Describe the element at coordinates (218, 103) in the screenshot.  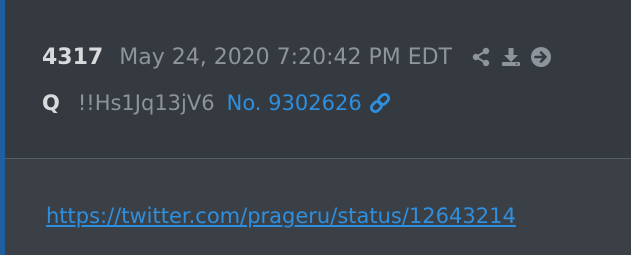
I see `post-author-row: Q !!Hs1Jq13jV6 No. 9302626` at that location.